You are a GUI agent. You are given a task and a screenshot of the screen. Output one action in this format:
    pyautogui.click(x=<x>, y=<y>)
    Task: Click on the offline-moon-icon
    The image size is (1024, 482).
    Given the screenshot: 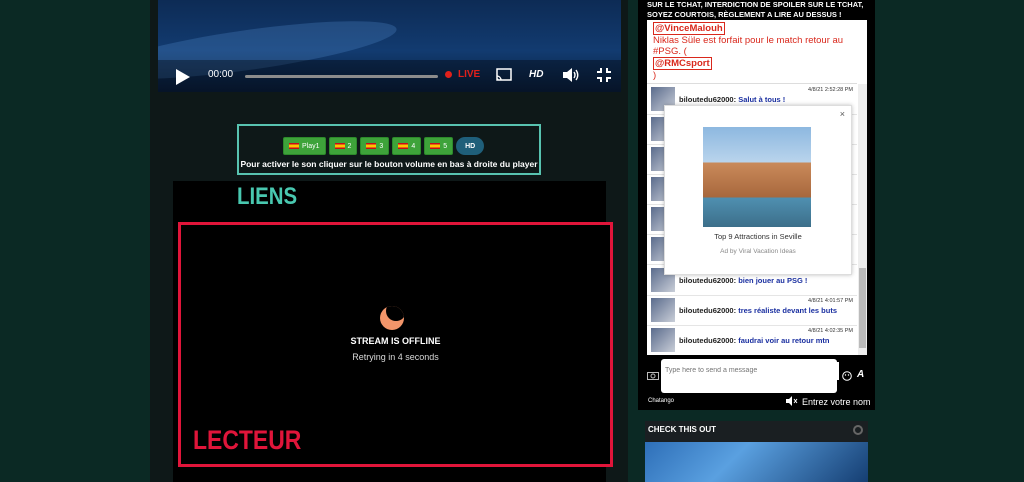 What is the action you would take?
    pyautogui.click(x=392, y=318)
    